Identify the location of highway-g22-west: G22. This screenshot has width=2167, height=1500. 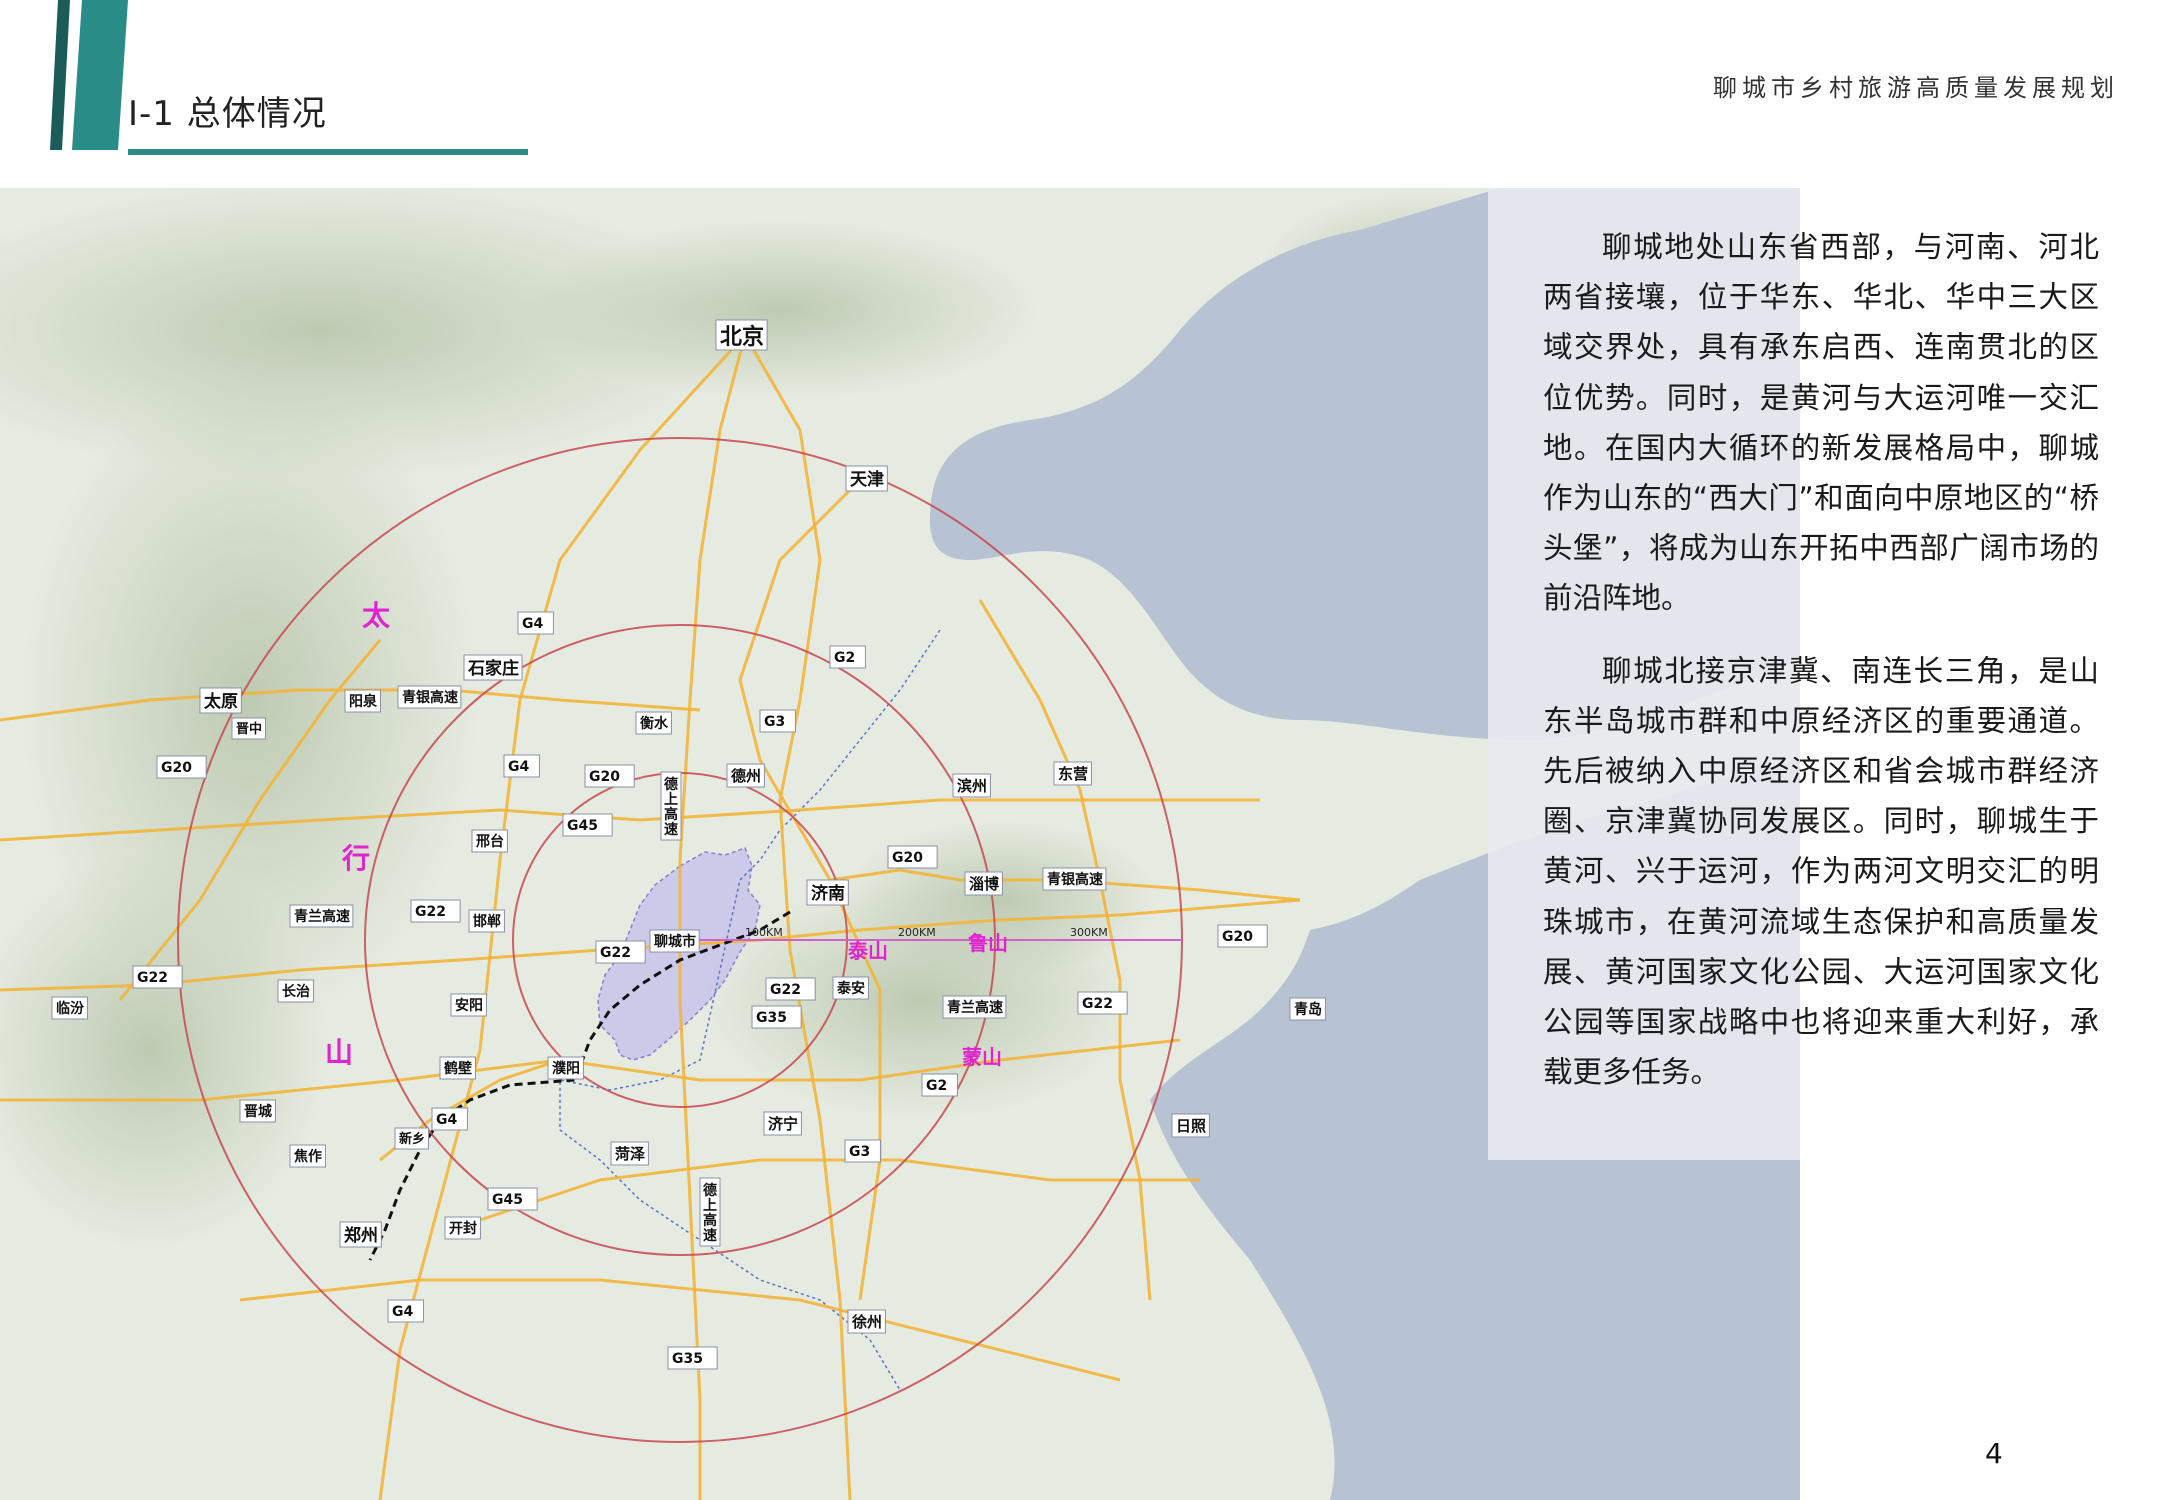
(157, 977).